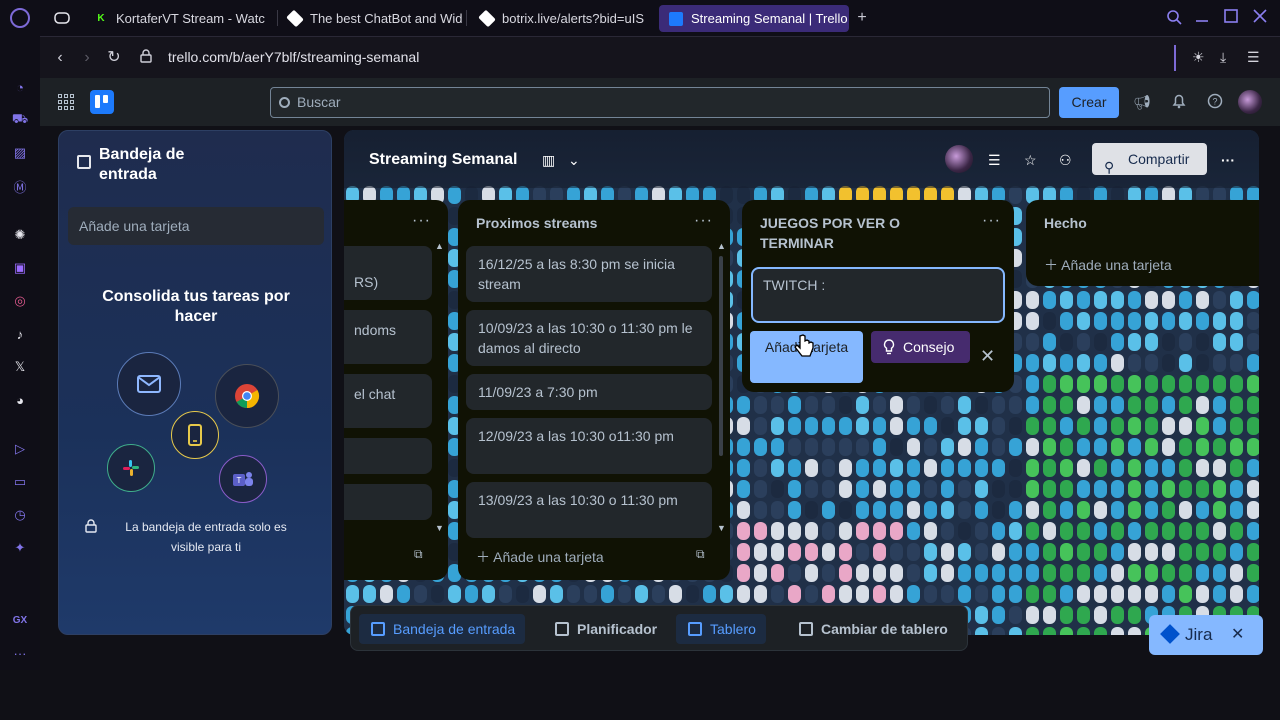 The width and height of the screenshot is (1280, 720). What do you see at coordinates (1089, 102) in the screenshot?
I see `create-button: Crear` at bounding box center [1089, 102].